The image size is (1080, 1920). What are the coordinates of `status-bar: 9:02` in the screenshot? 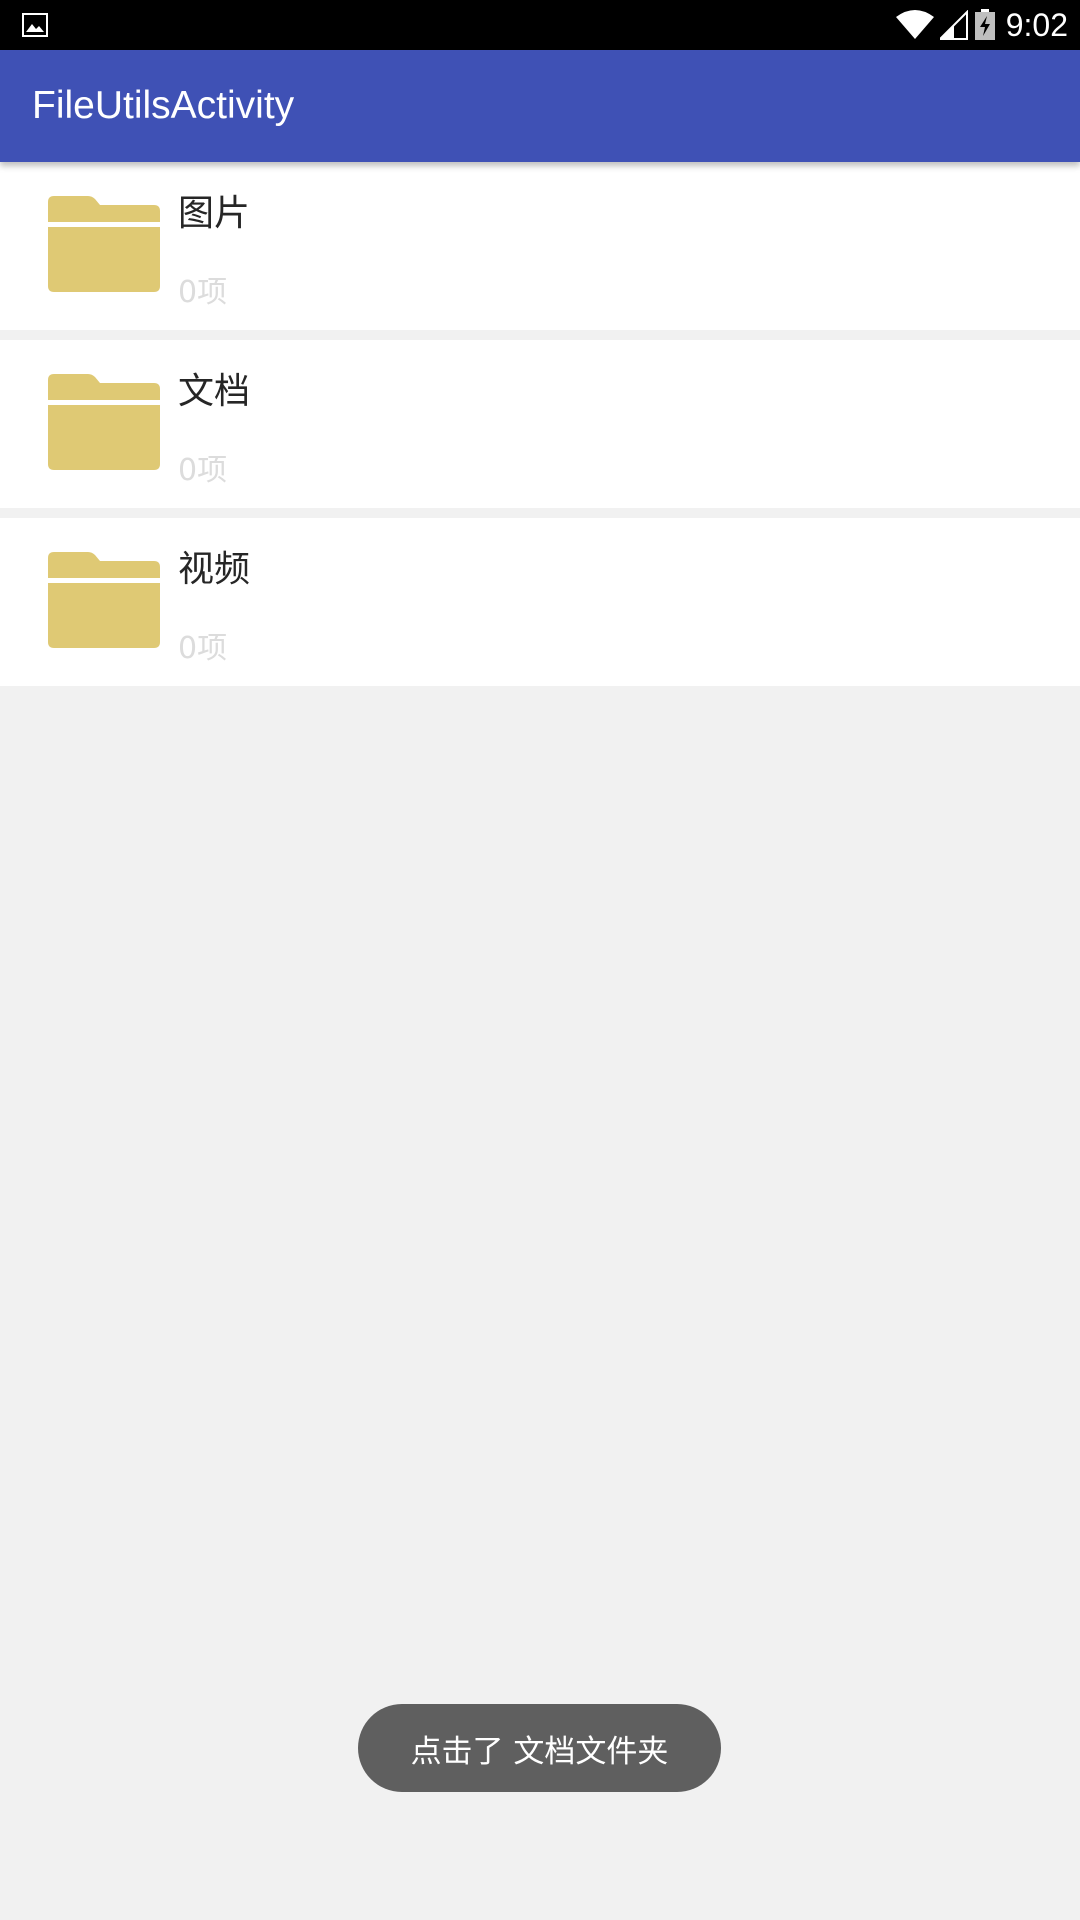 It's located at (540, 25).